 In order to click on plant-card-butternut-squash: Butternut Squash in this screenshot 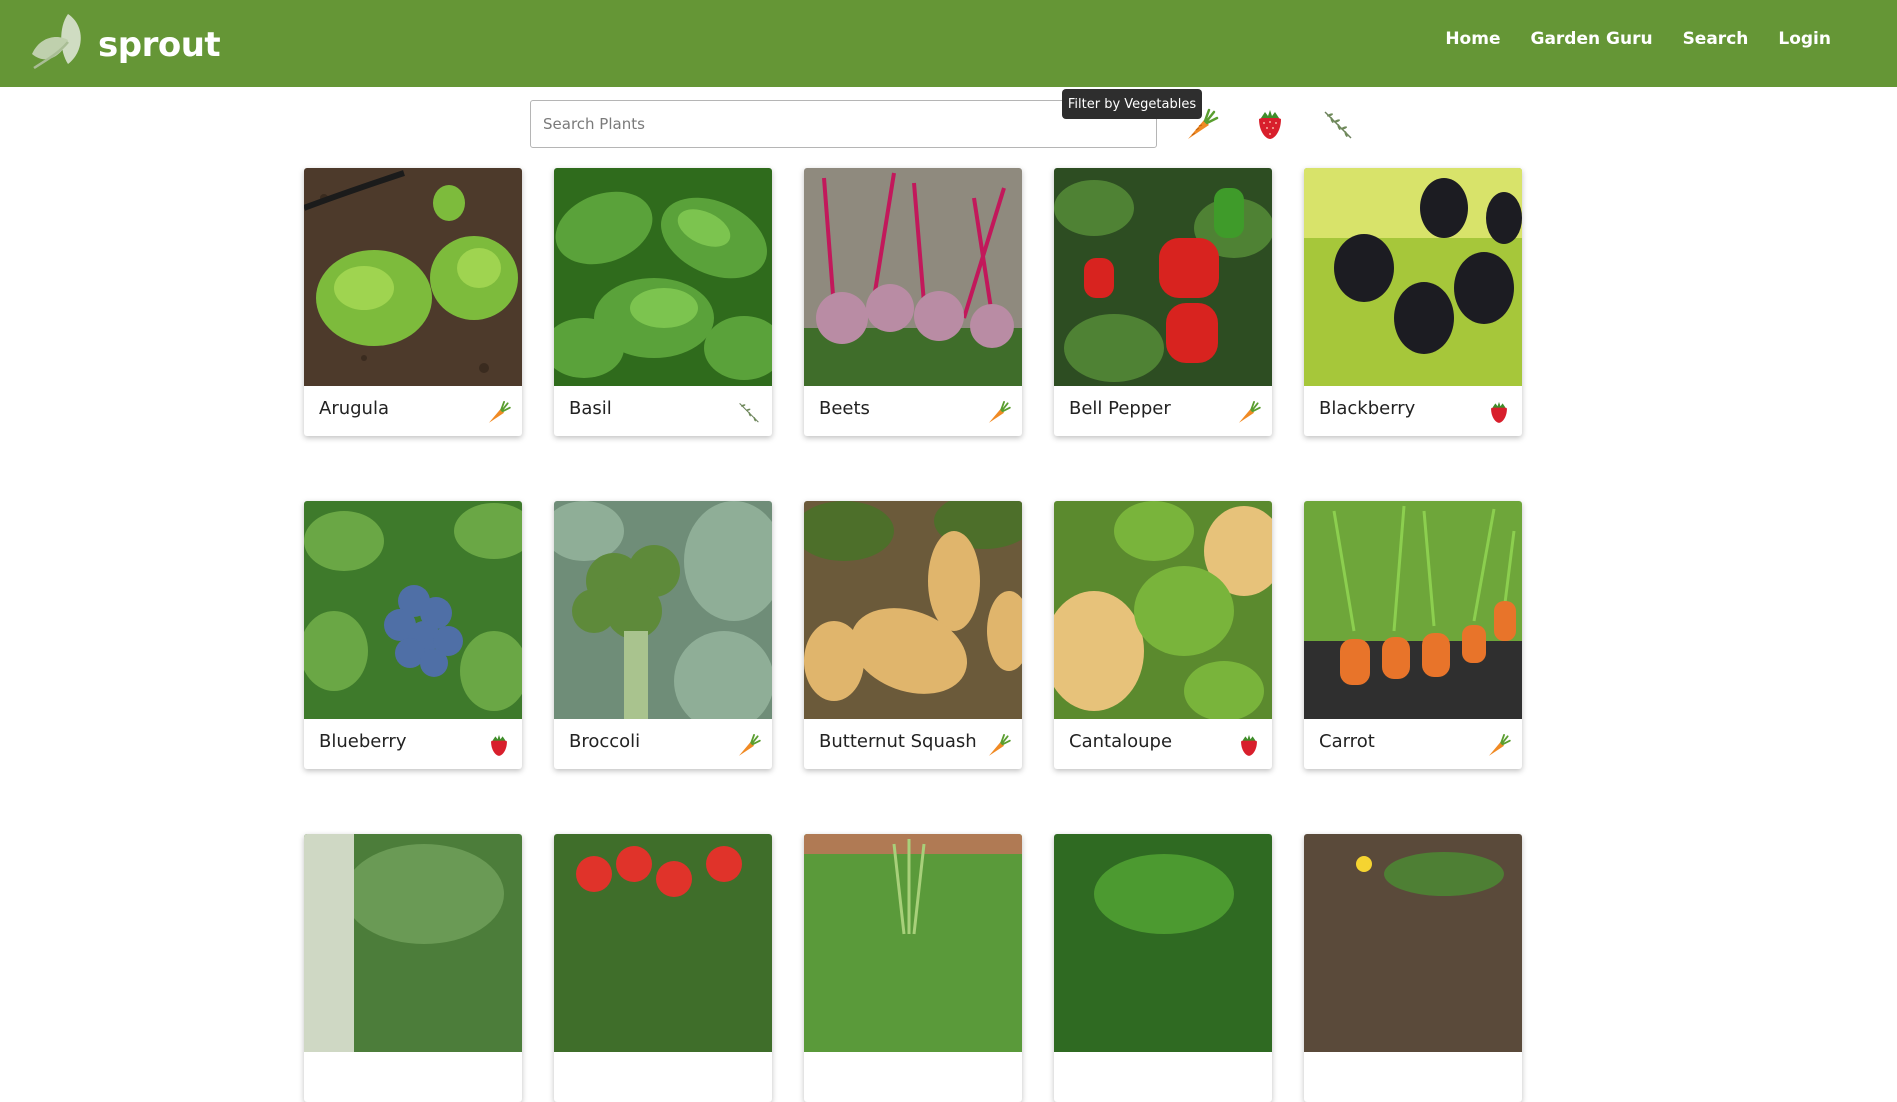, I will do `click(913, 635)`.